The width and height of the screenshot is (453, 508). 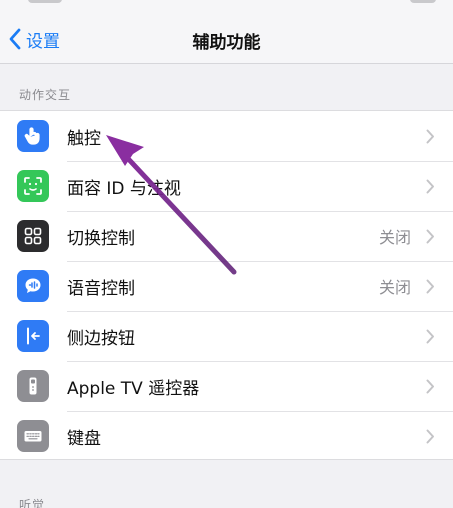 I want to click on status-bar, so click(x=226, y=7).